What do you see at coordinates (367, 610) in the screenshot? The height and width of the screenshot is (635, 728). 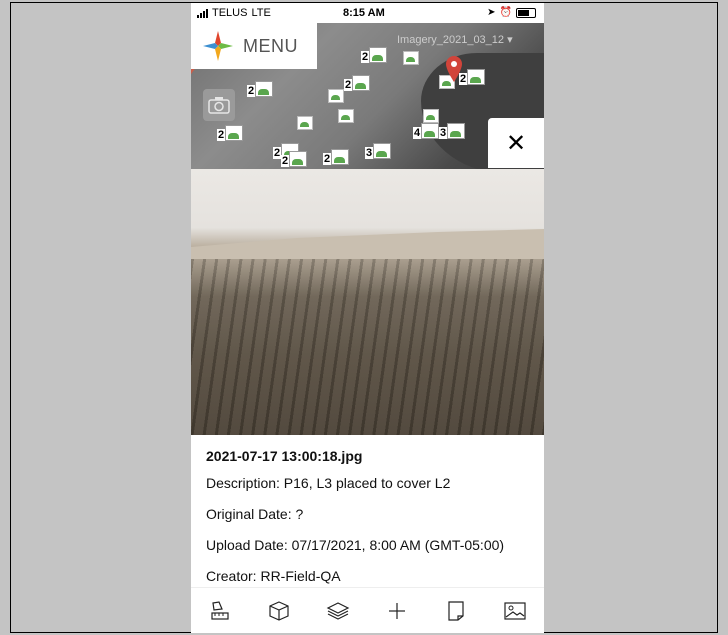 I see `bottom-toolbar` at bounding box center [367, 610].